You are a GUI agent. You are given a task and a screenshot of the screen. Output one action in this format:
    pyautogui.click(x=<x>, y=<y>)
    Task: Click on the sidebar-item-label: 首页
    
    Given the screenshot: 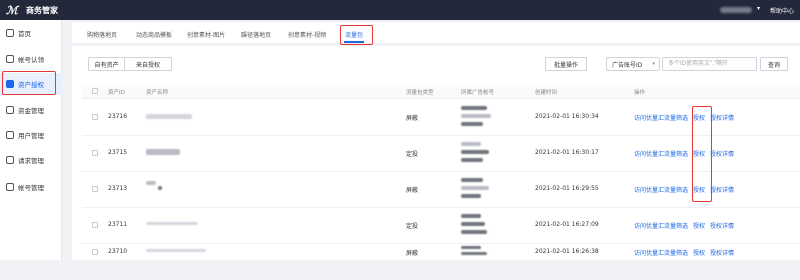 What is the action you would take?
    pyautogui.click(x=24, y=34)
    